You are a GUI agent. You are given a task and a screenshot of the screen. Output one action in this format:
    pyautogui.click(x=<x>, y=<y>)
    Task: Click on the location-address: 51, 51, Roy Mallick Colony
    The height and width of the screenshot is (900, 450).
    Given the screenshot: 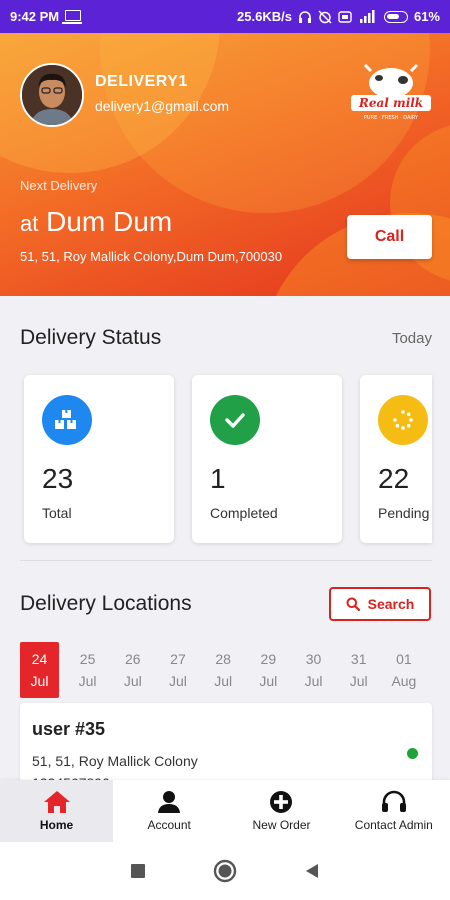 What is the action you would take?
    pyautogui.click(x=115, y=761)
    